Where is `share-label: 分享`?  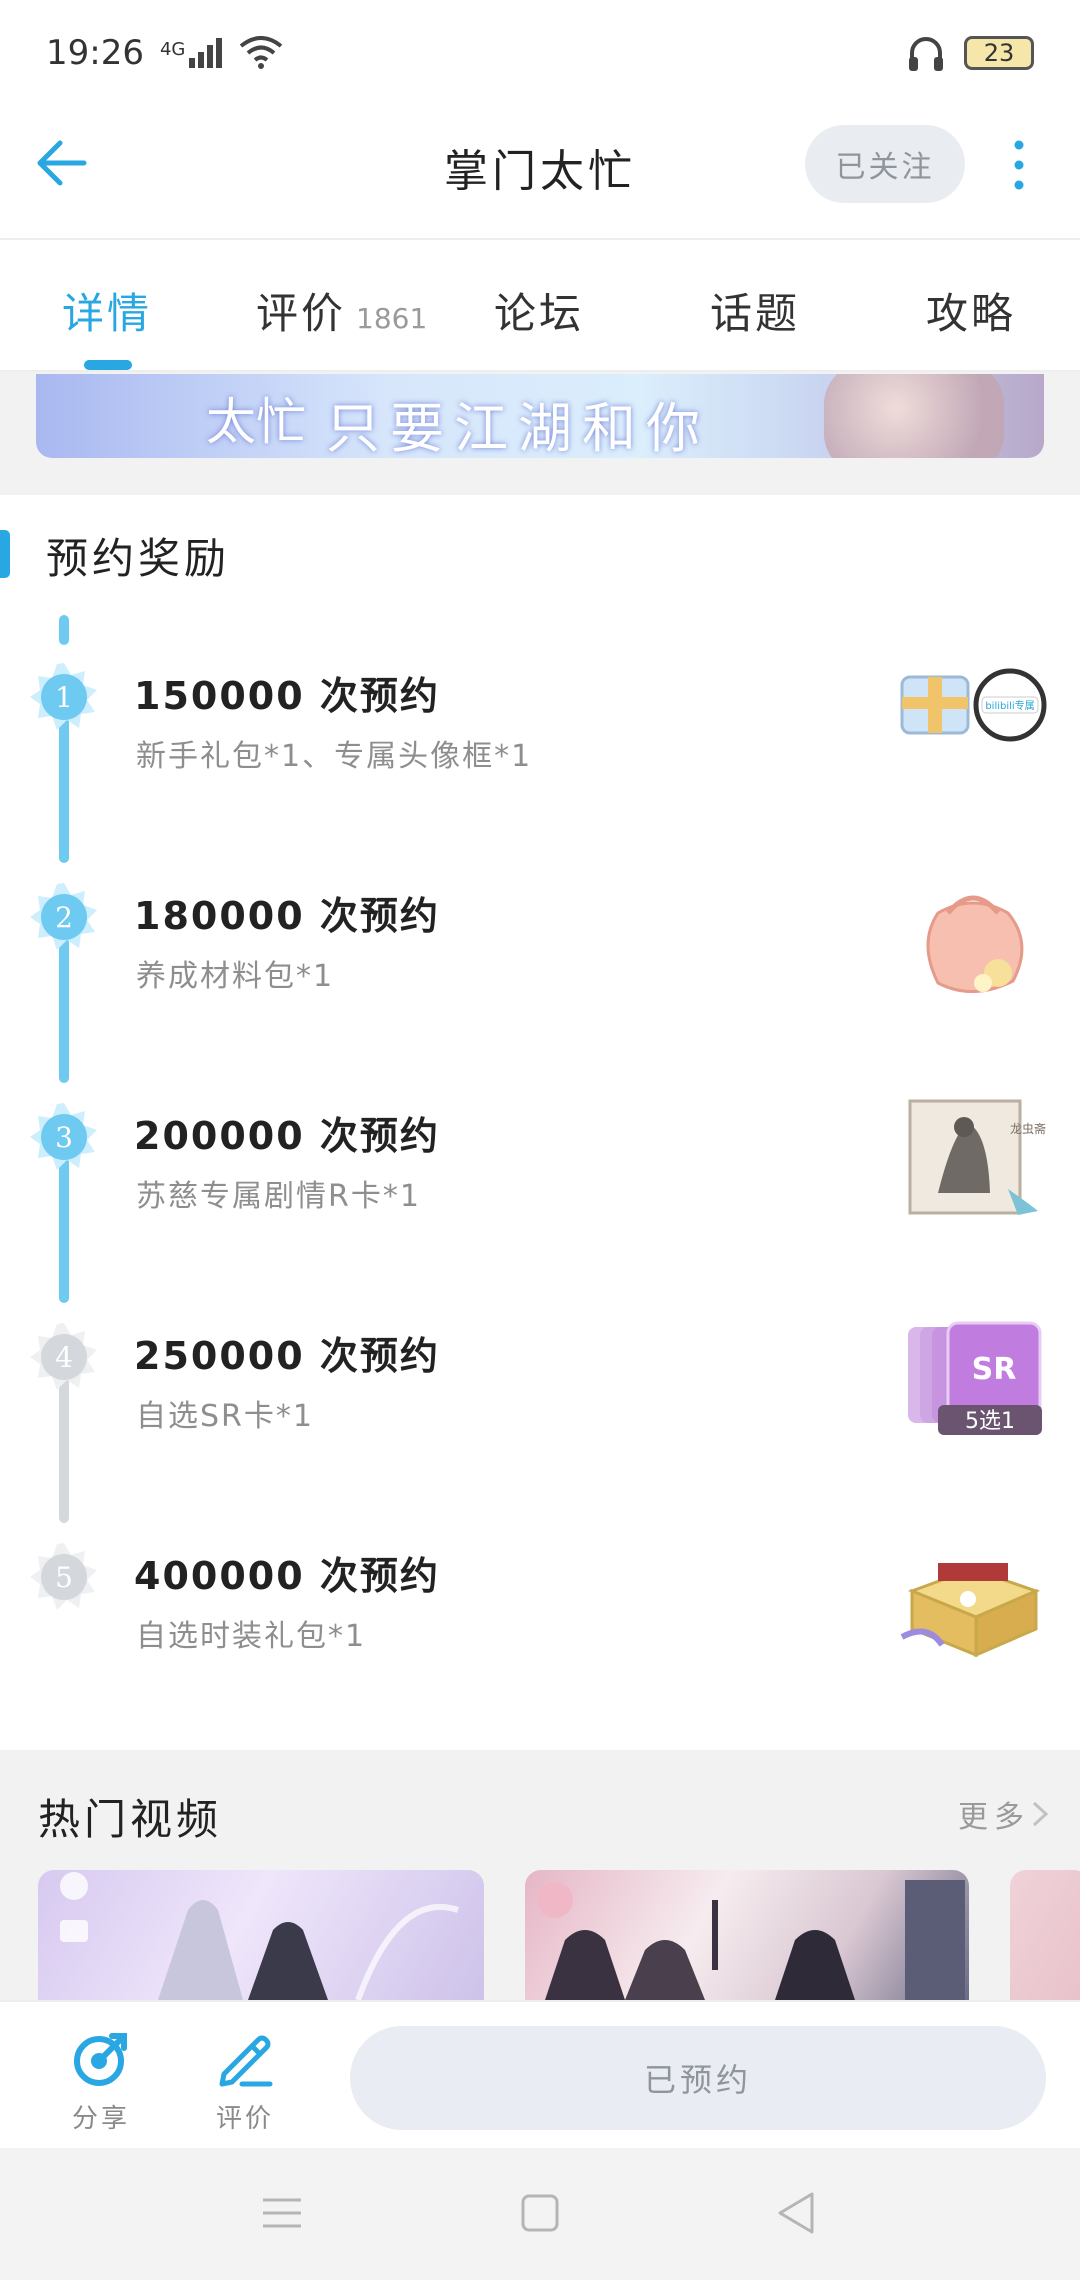
share-label: 分享 is located at coordinates (100, 2119).